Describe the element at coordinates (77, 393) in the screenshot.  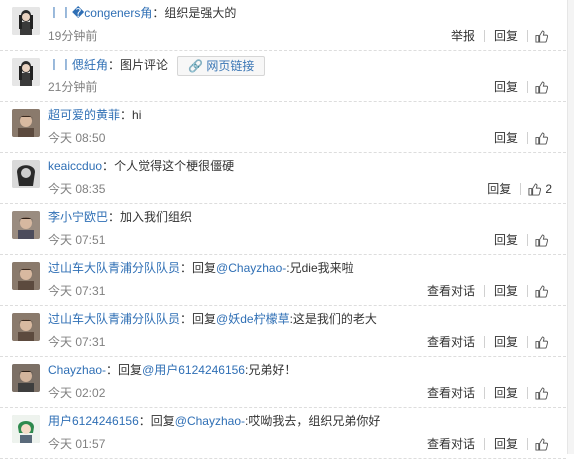
I see `comment-time: 今天 02:02` at that location.